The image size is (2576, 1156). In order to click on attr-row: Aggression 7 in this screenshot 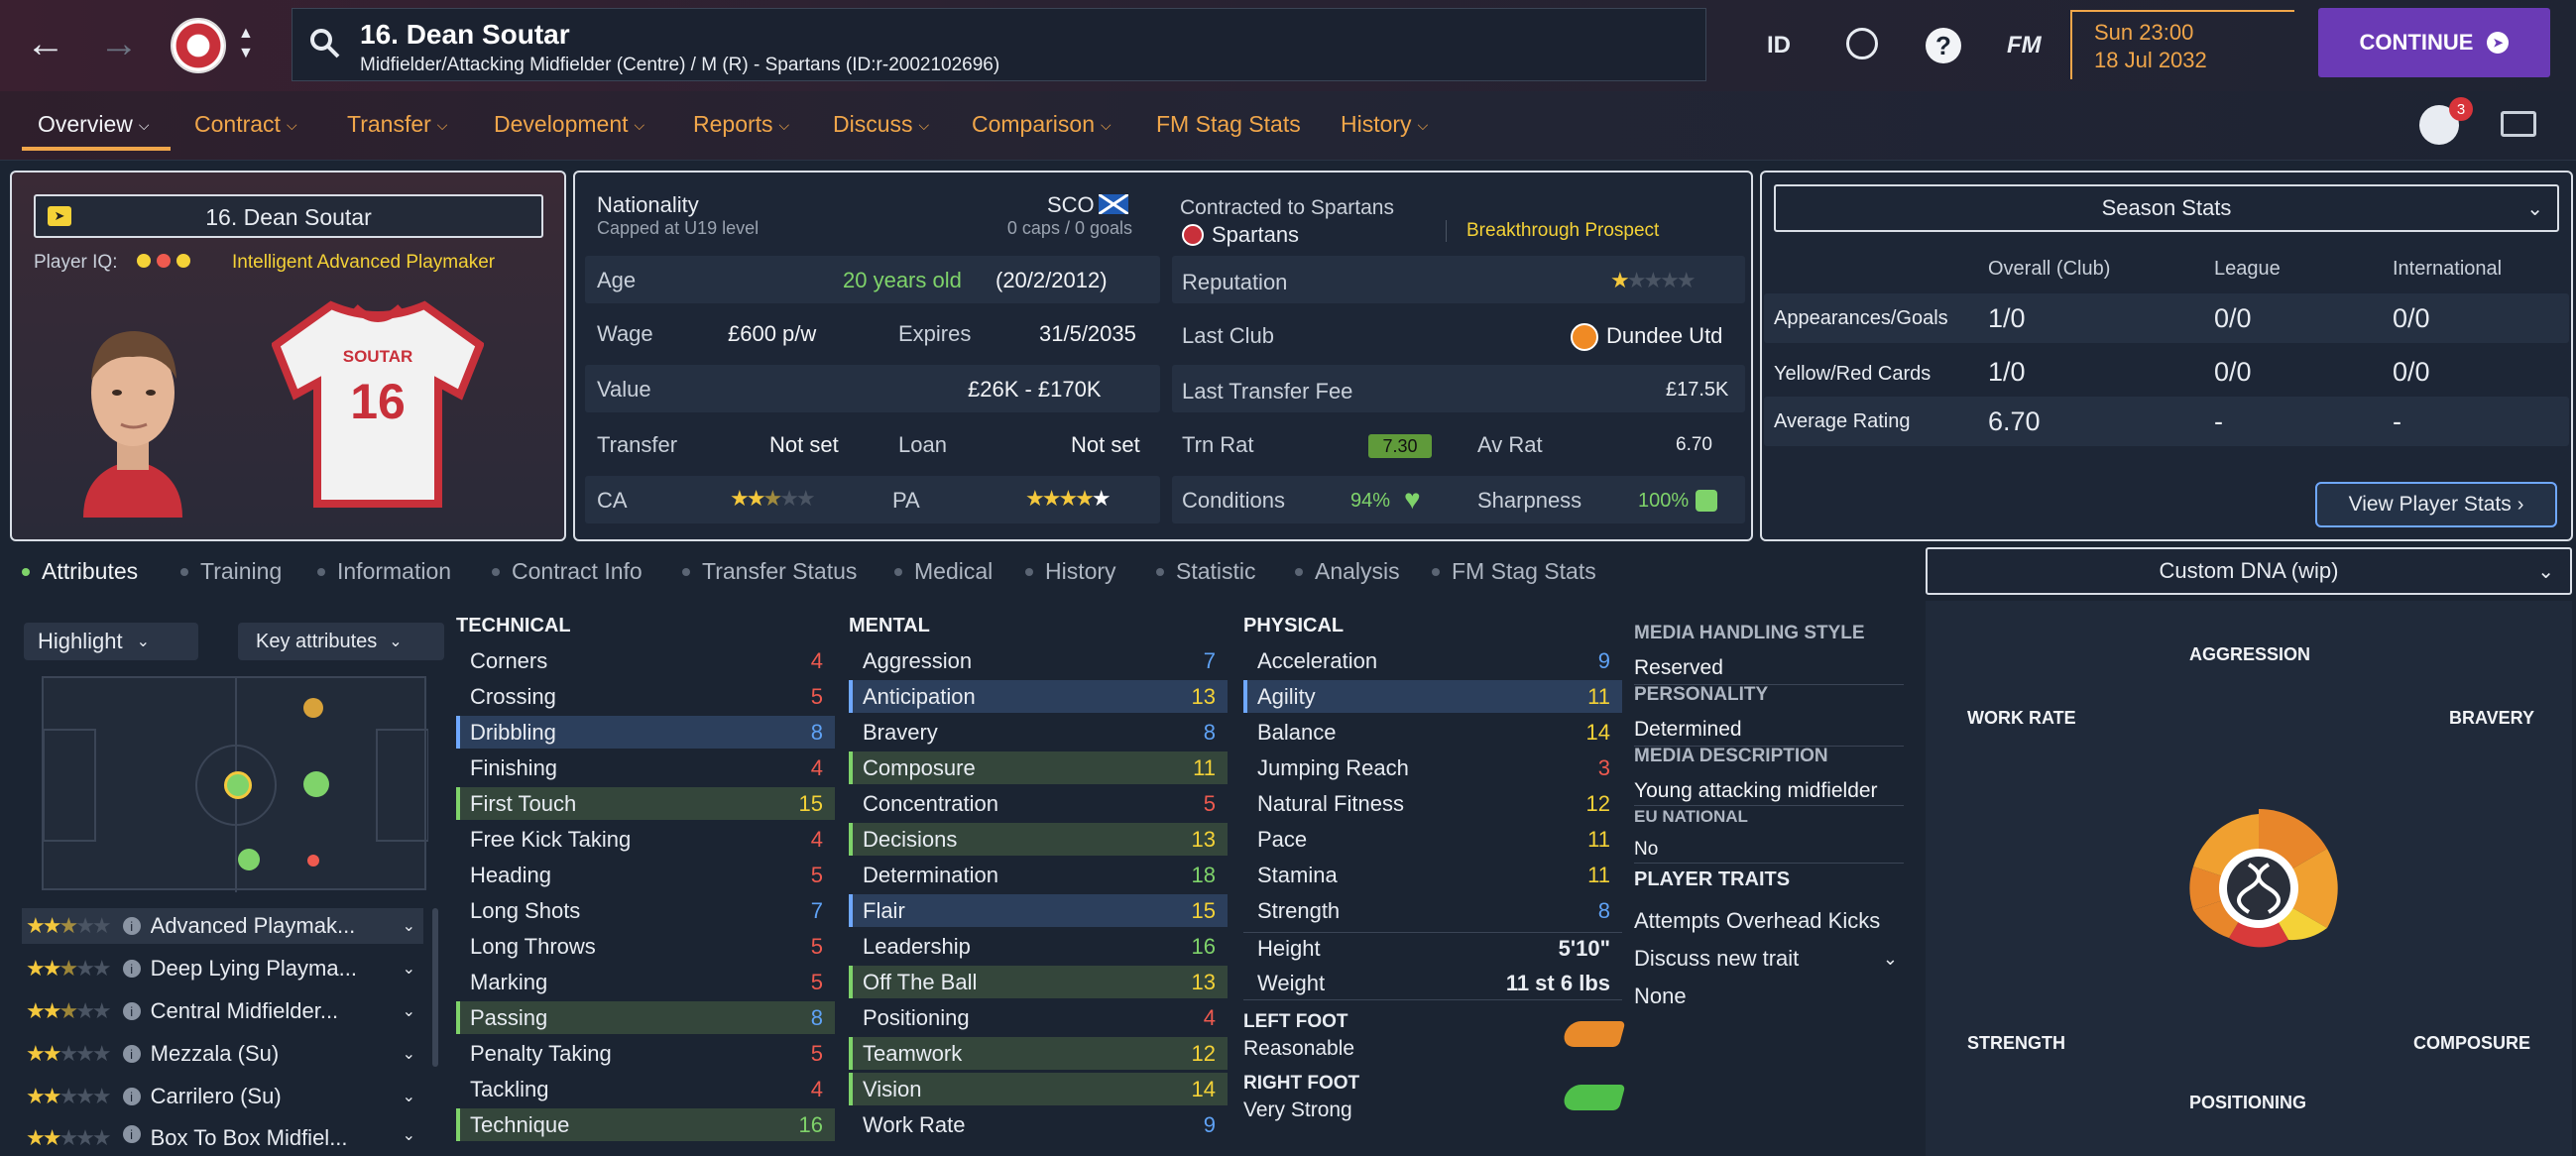, I will do `click(1038, 660)`.